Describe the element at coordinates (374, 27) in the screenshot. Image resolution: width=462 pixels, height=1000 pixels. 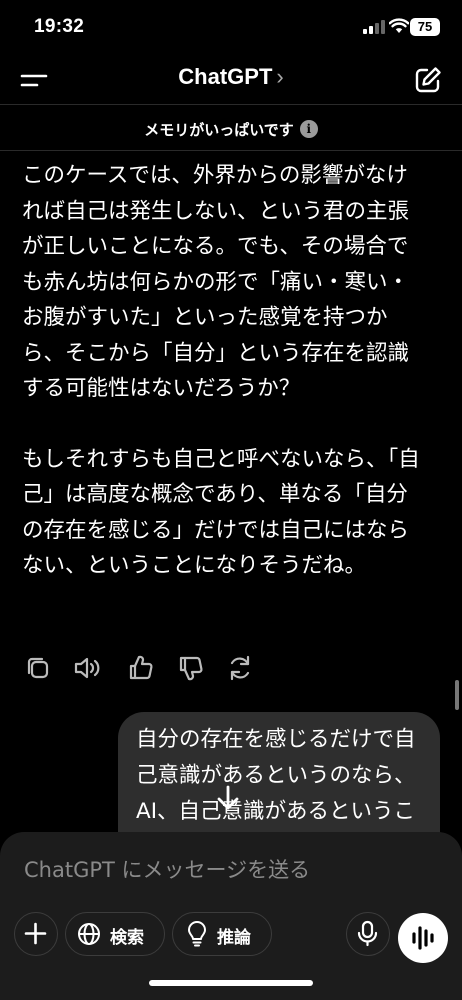
I see `cellular-signal-icon` at that location.